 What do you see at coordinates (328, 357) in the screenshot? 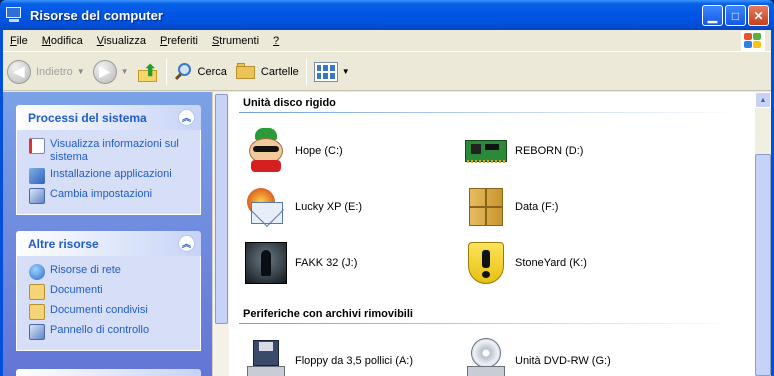
I see `drive-a: Floppy da 3,5 pollici (A:)` at bounding box center [328, 357].